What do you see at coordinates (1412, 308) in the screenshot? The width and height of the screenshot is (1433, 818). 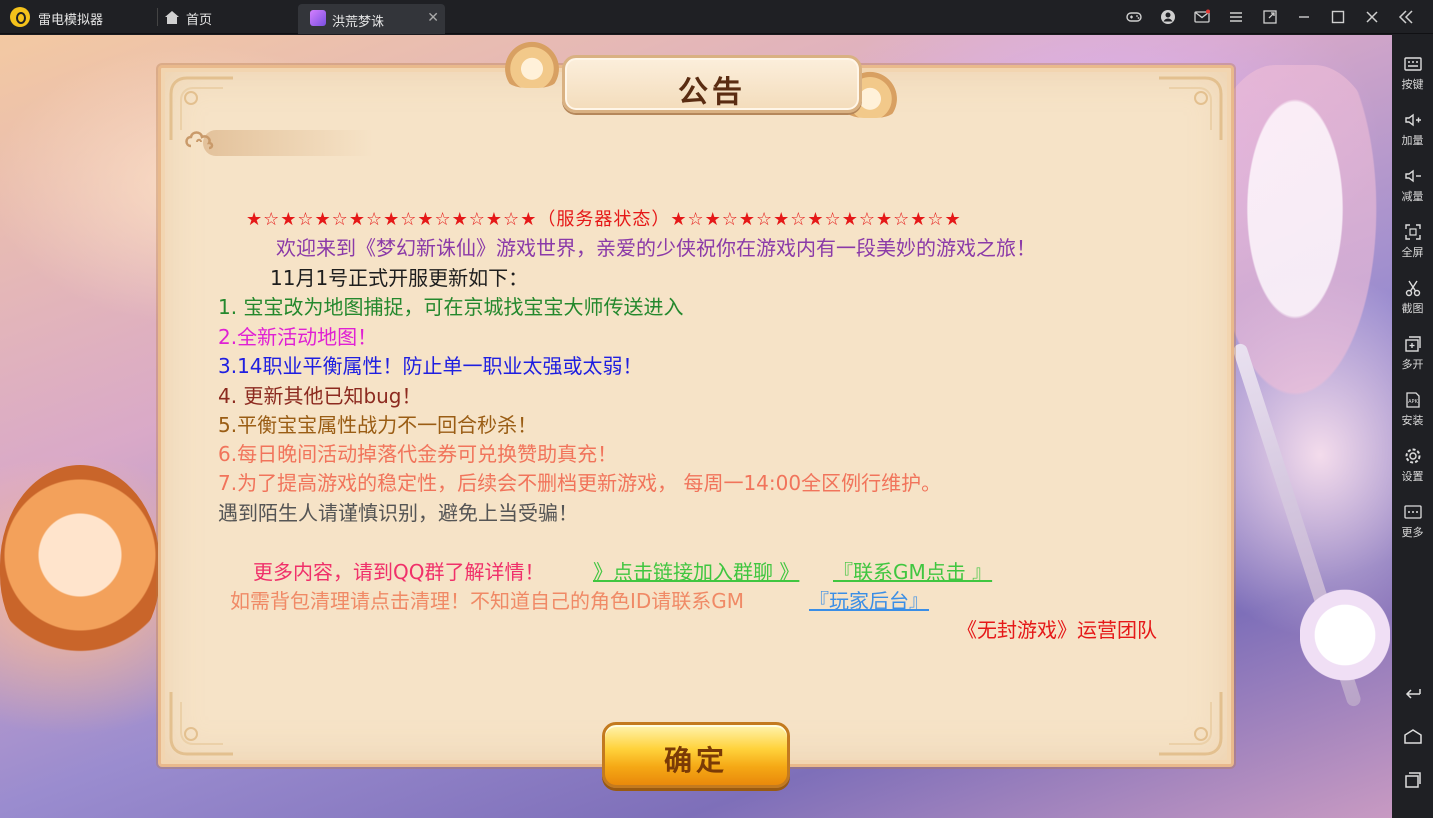 I see `sidebar-item-label: 截图` at bounding box center [1412, 308].